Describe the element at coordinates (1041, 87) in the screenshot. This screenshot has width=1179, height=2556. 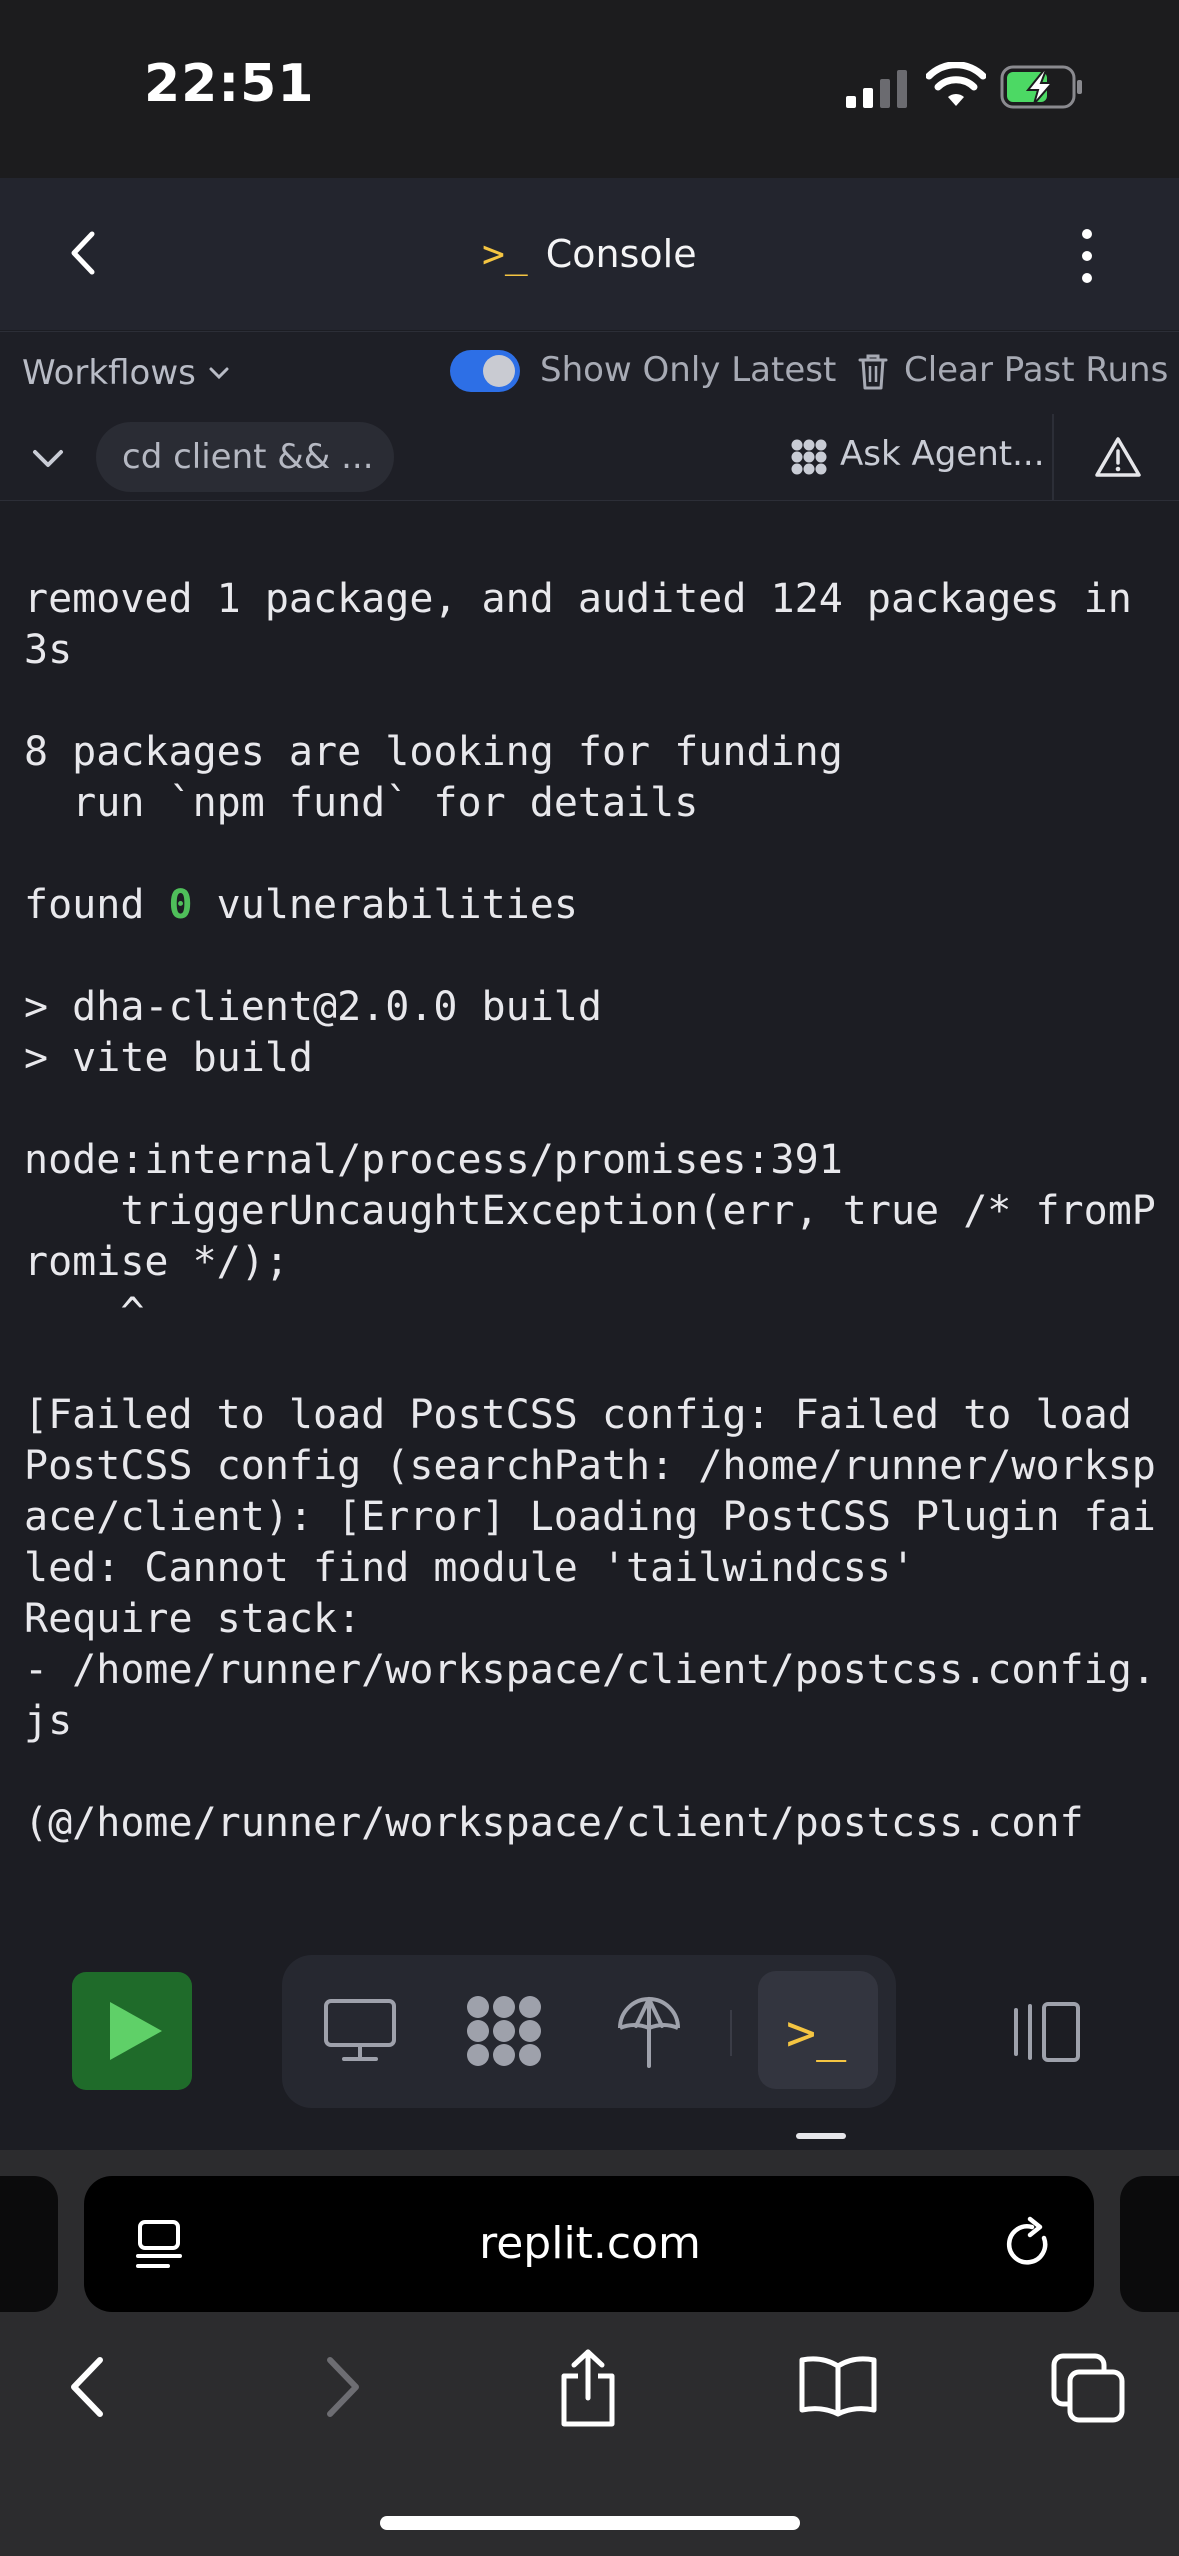
I see `battery-charging-icon` at that location.